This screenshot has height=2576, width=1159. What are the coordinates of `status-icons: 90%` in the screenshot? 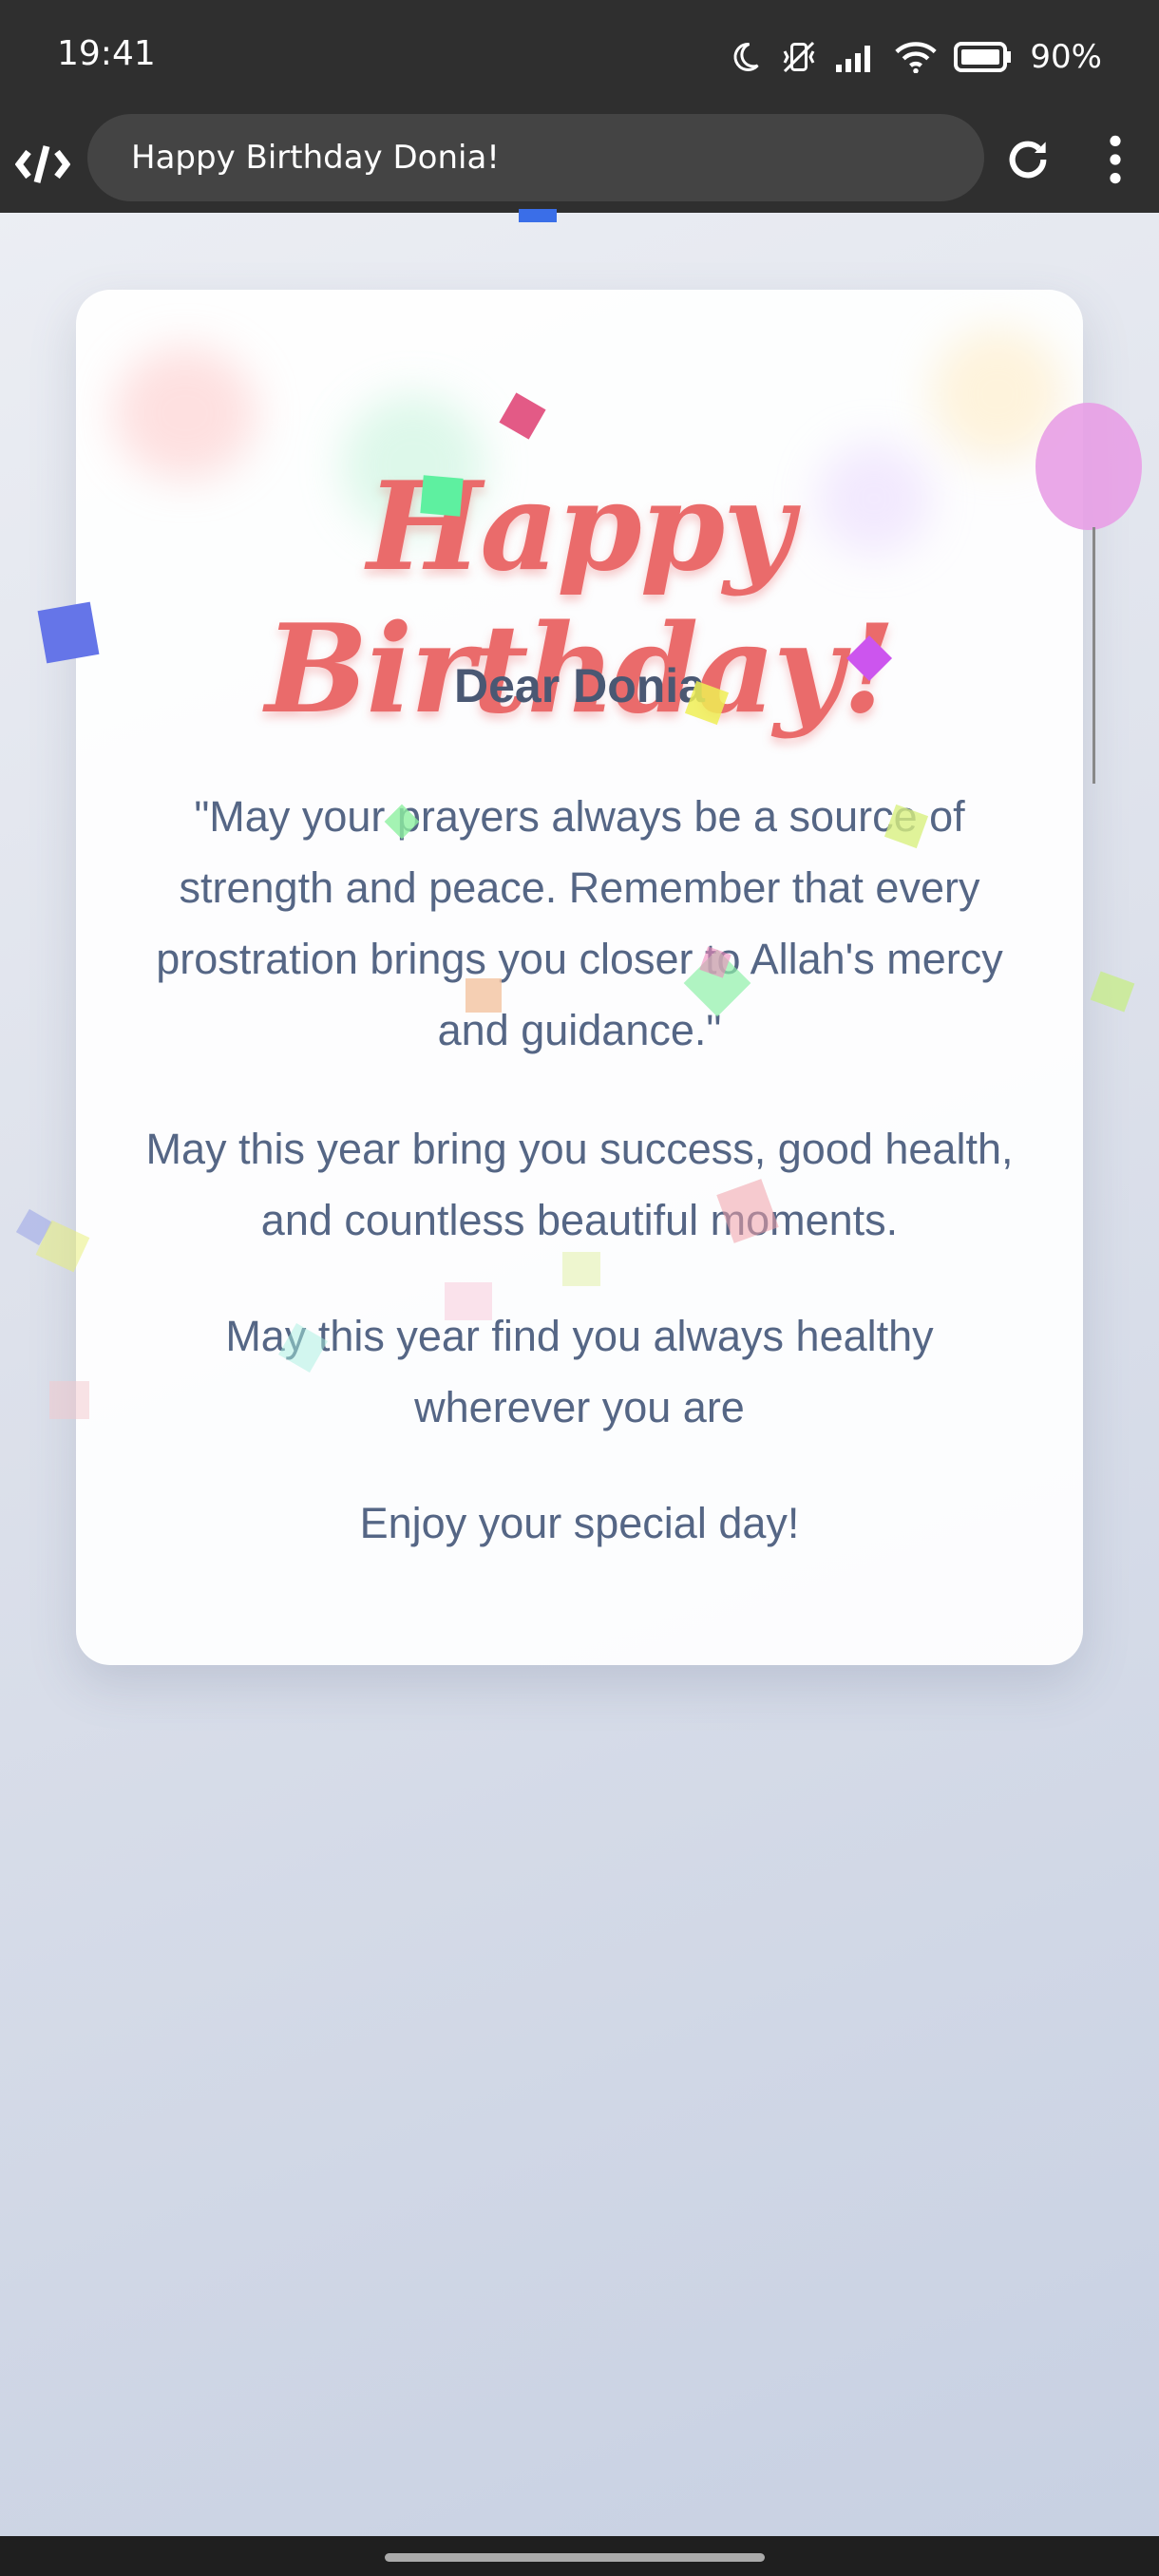 It's located at (915, 57).